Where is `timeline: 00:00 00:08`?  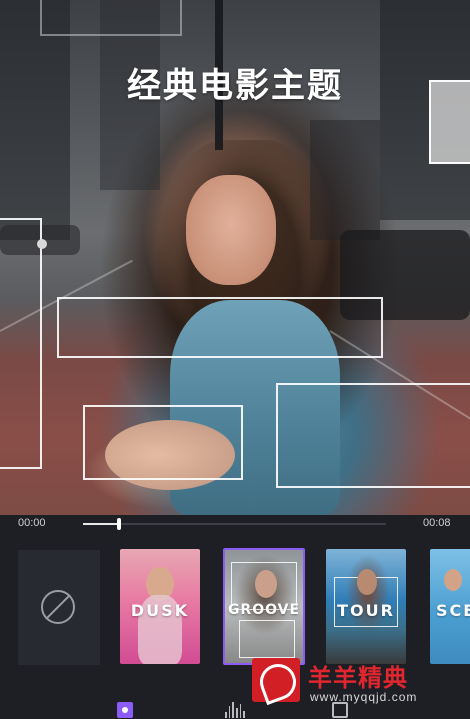
timeline: 00:00 00:08 is located at coordinates (235, 527).